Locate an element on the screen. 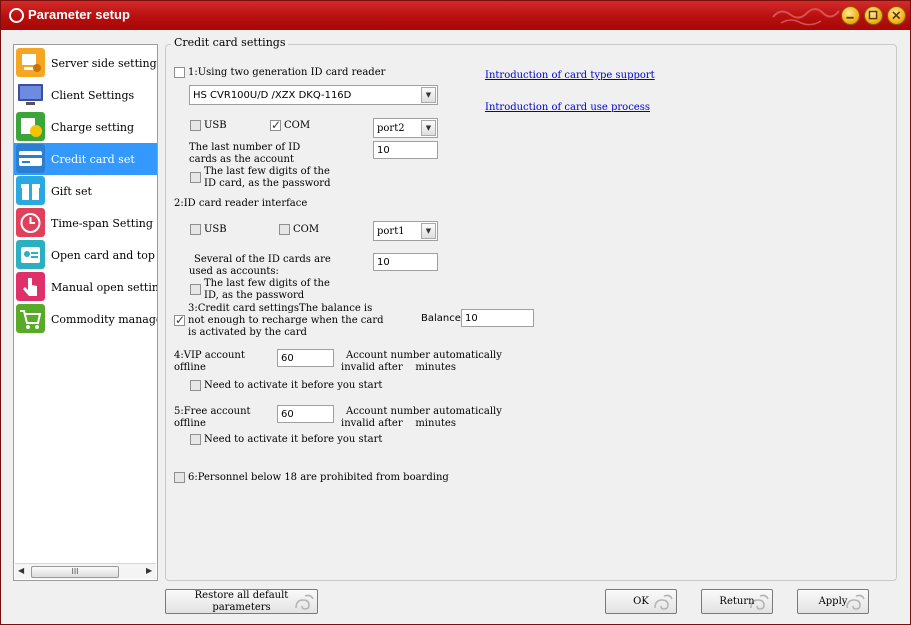 Image resolution: width=911 pixels, height=625 pixels. opt3-line2: not enough to recharge when the card is located at coordinates (286, 320).